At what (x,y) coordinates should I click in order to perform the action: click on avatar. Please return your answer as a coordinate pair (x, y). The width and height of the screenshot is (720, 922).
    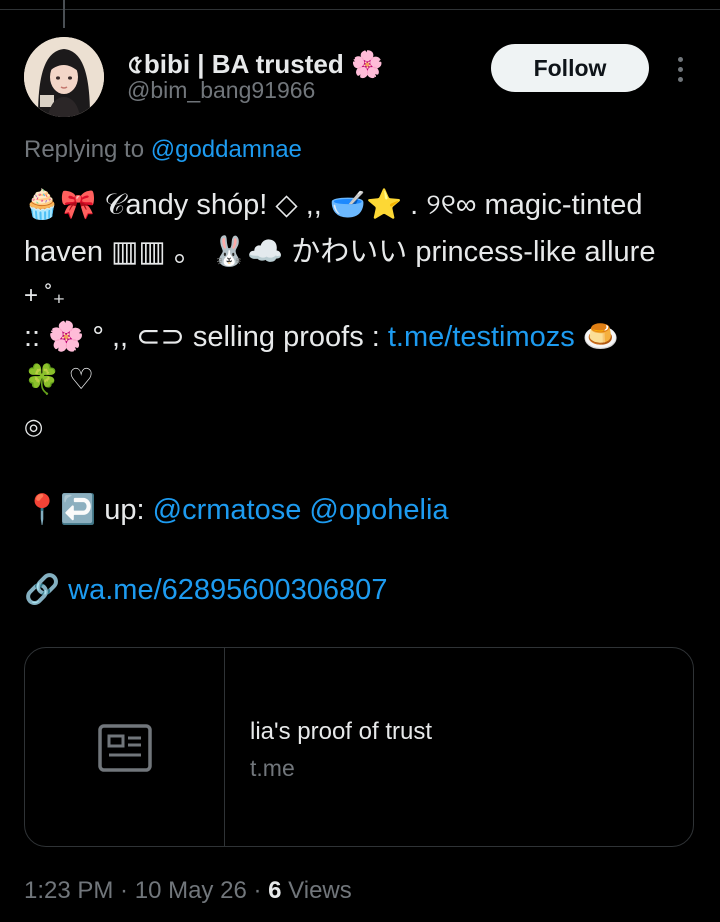
    Looking at the image, I should click on (64, 77).